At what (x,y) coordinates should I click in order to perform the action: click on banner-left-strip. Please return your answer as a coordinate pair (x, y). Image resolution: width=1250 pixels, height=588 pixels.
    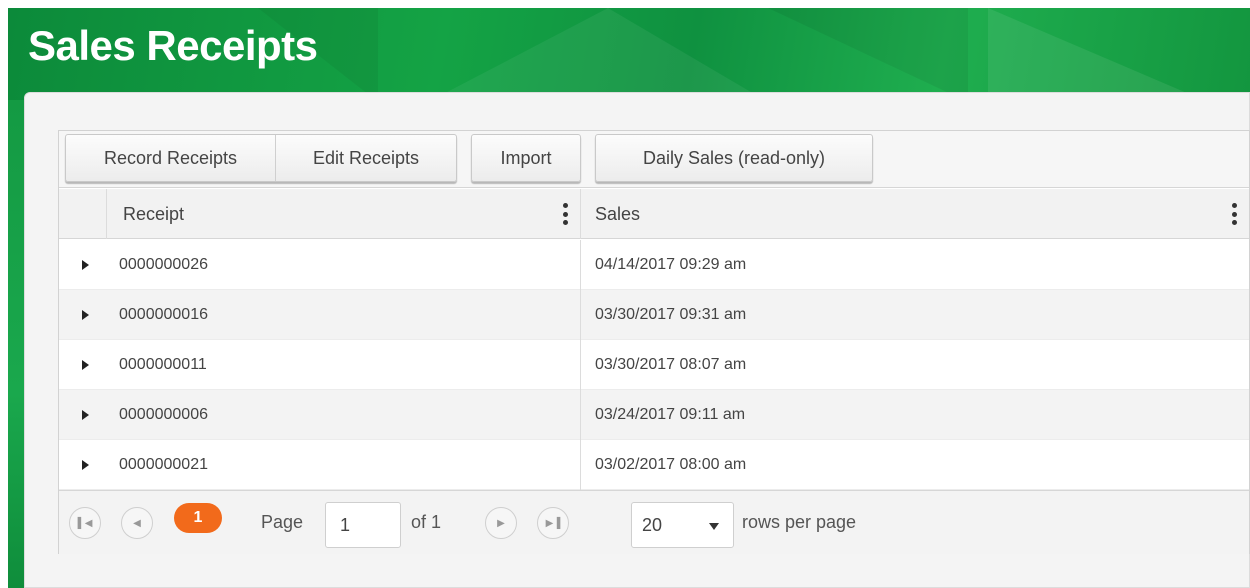
    Looking at the image, I should click on (16, 344).